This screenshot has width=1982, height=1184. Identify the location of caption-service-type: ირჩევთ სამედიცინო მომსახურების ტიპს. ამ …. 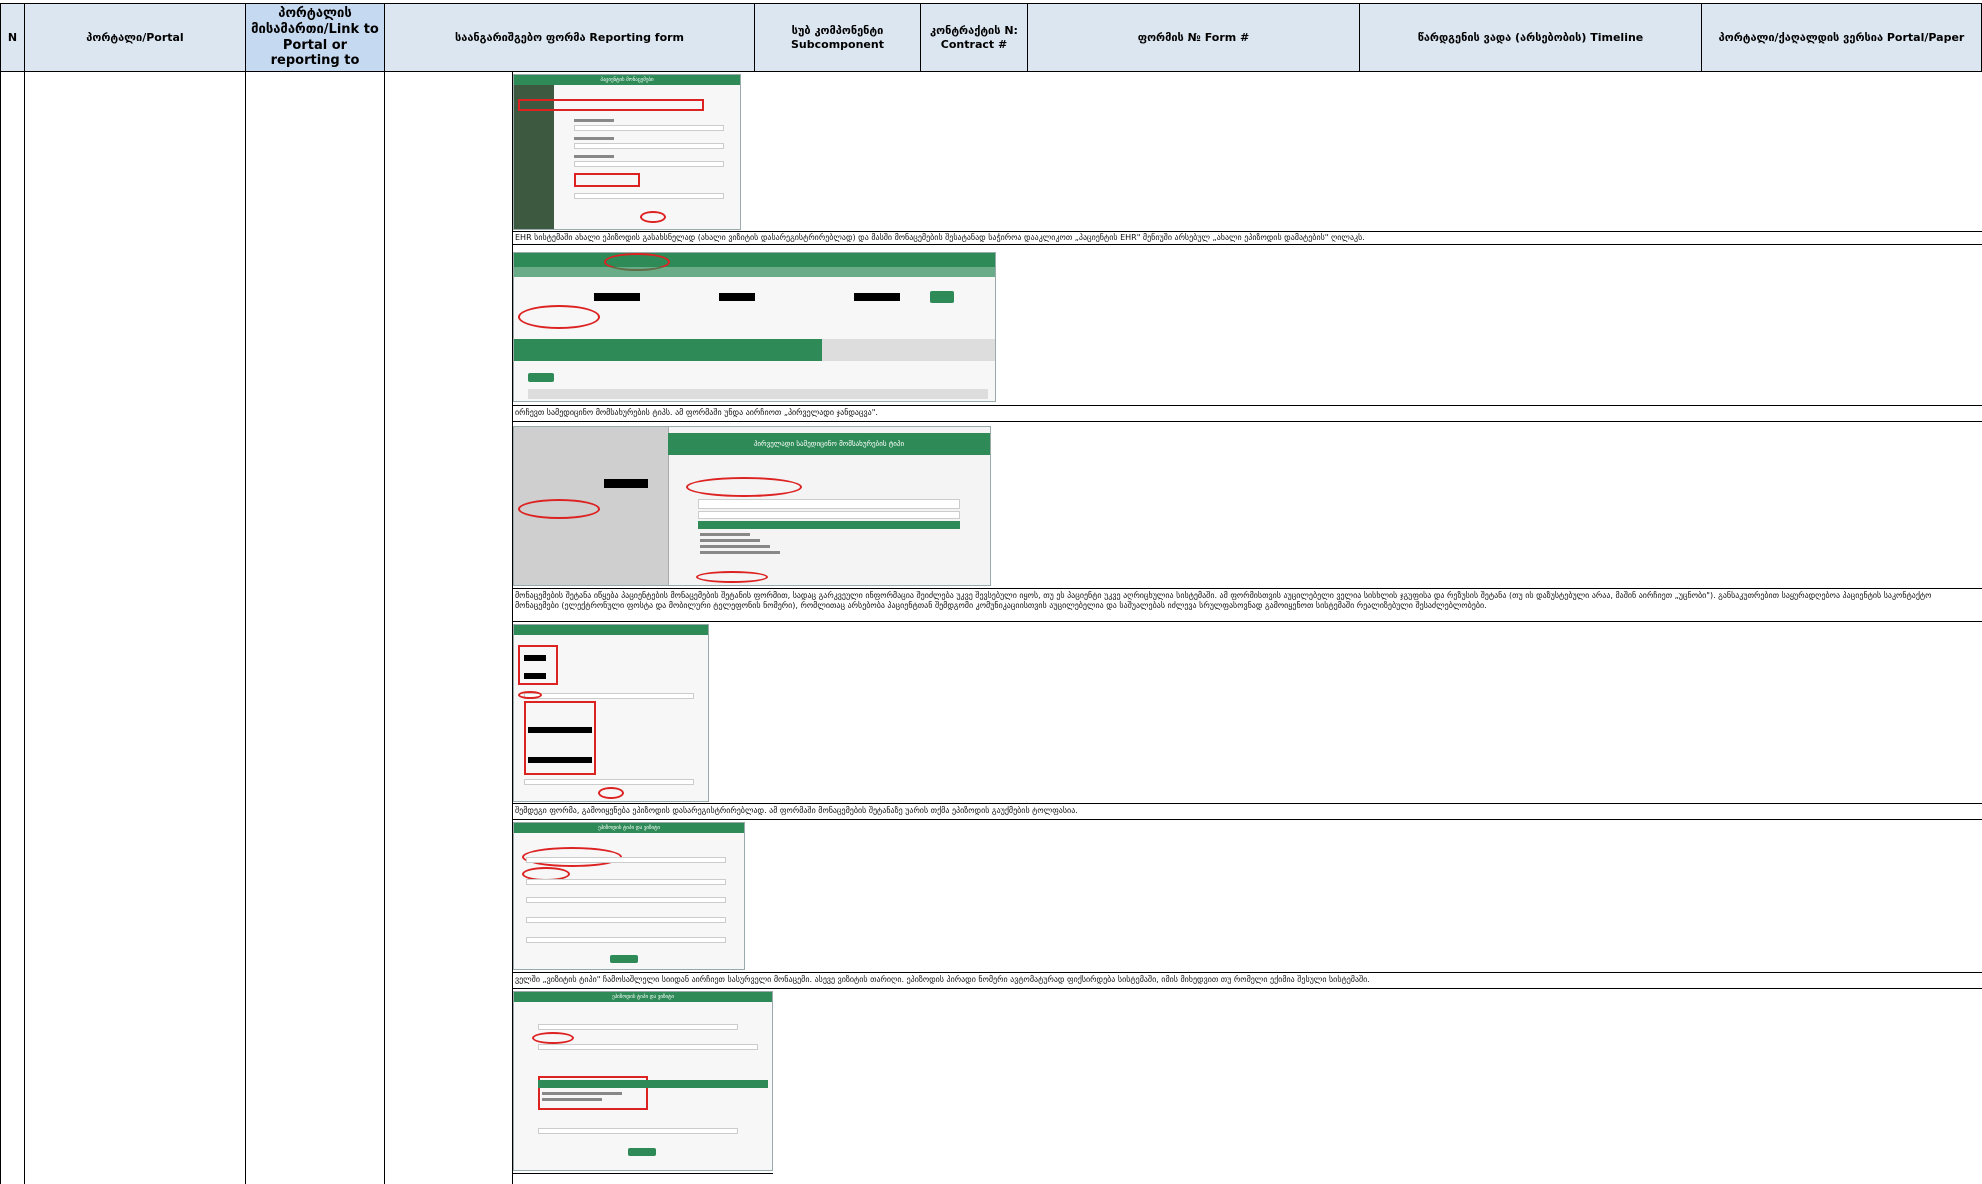
(696, 412).